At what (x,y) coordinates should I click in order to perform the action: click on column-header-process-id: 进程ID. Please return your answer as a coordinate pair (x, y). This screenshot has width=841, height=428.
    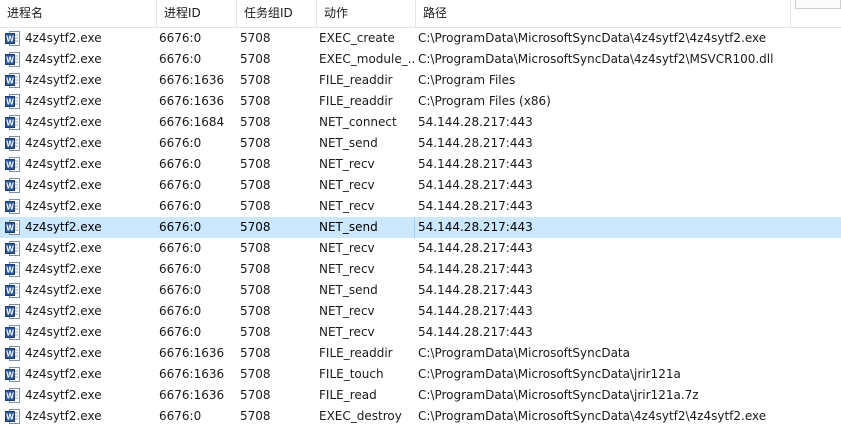
    Looking at the image, I should click on (197, 13).